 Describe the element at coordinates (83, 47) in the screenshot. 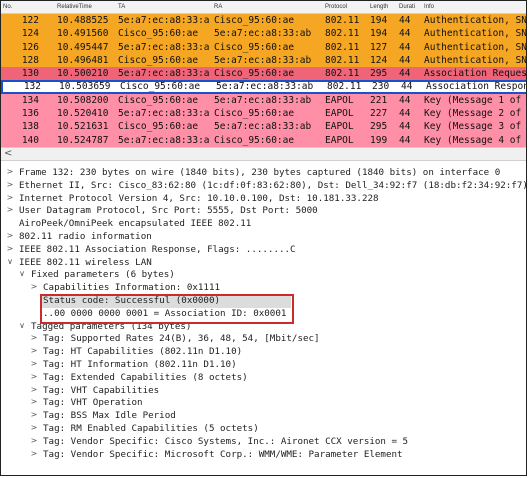

I see `packet-cell-time: 10.495447` at that location.